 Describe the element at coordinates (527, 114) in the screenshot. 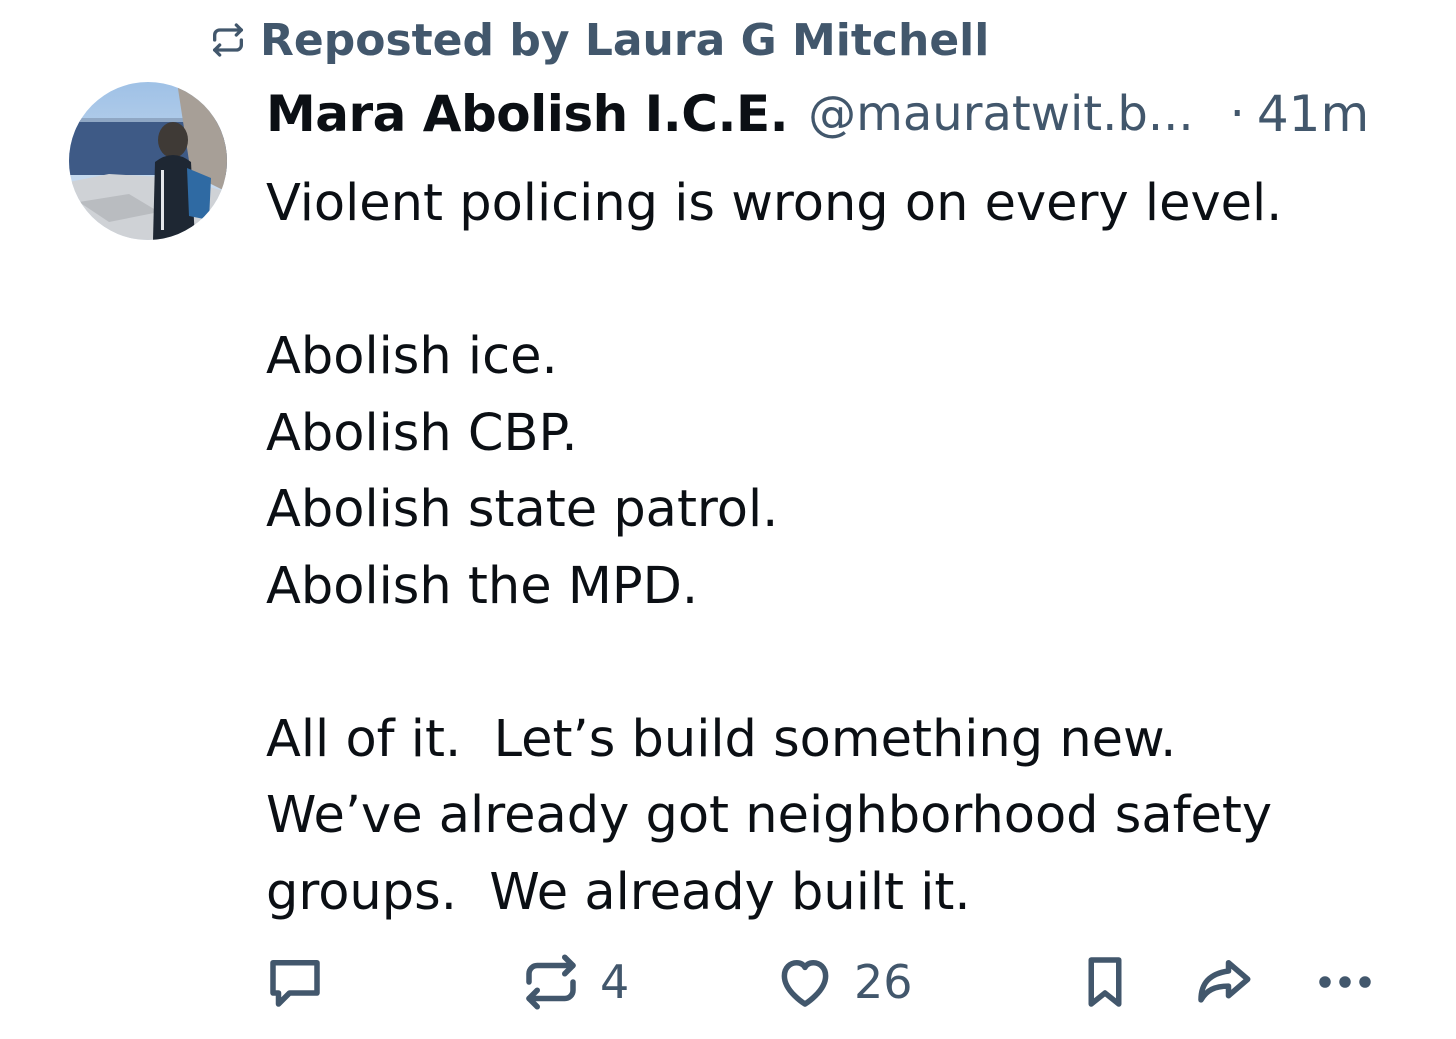

I see `author-display-name: Mara Abolish I.C.E.` at that location.